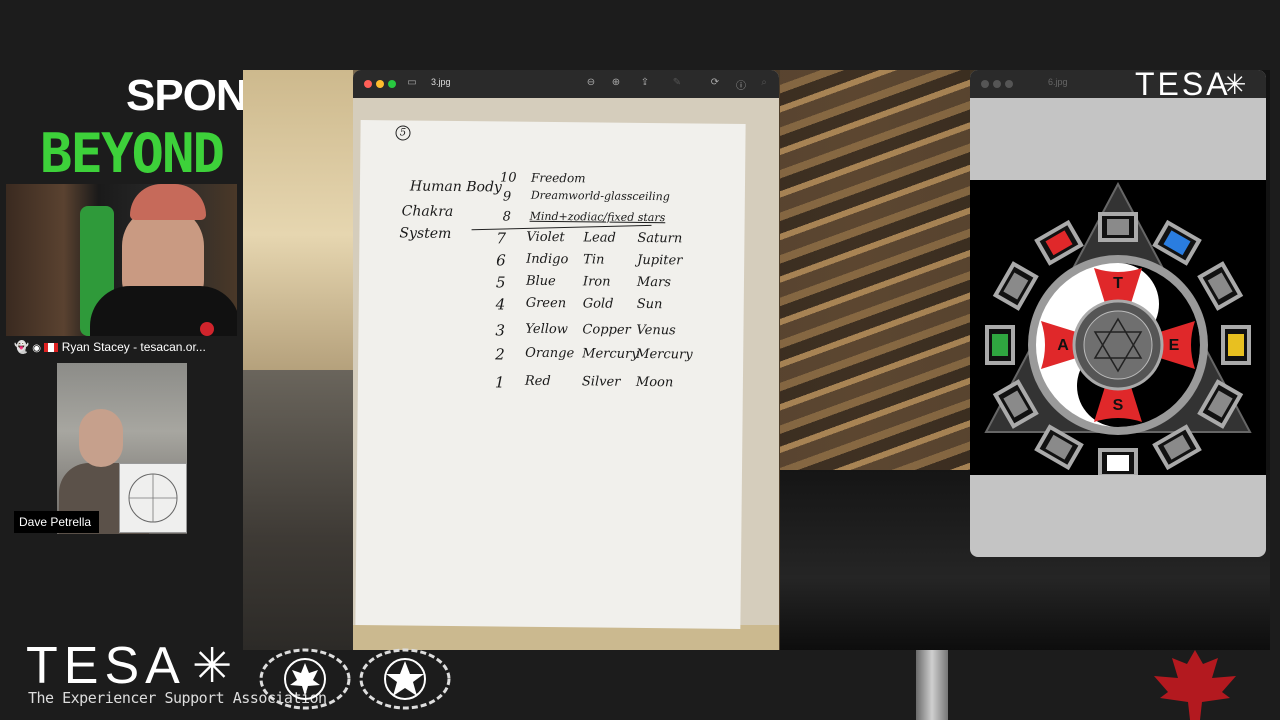 This screenshot has height=720, width=1280. What do you see at coordinates (1235, 84) in the screenshot?
I see `snowflake-icon: ✳` at bounding box center [1235, 84].